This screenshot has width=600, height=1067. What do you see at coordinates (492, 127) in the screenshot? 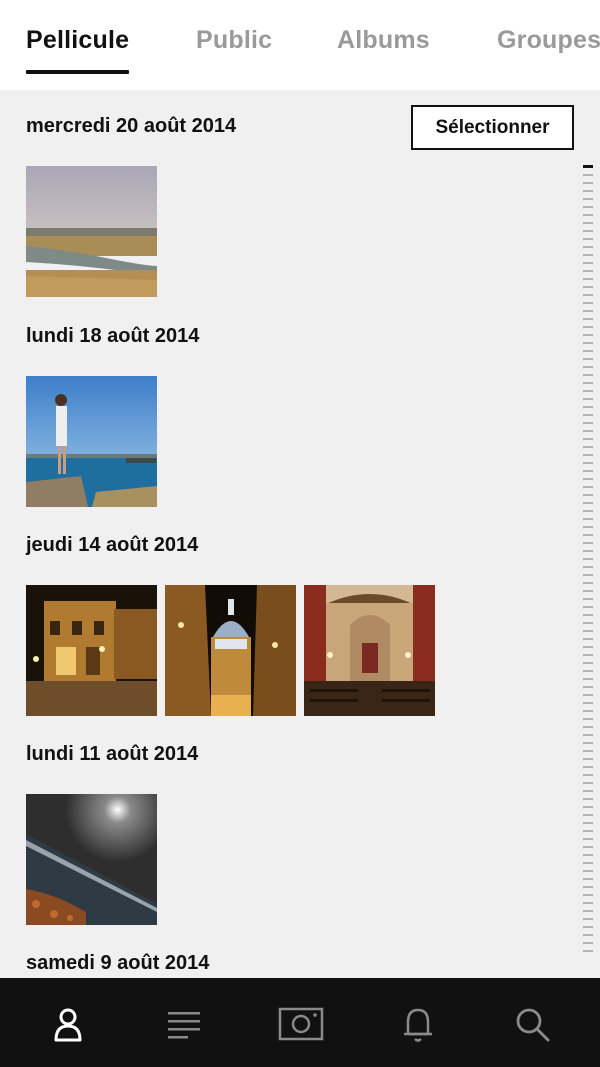
I see `select-button: Sélectionner` at bounding box center [492, 127].